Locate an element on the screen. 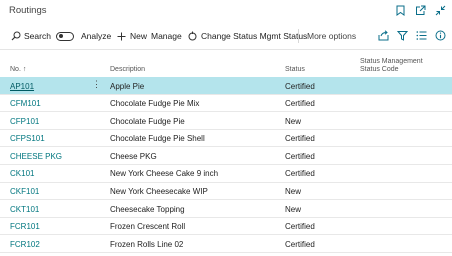 This screenshot has height=256, width=452. row-no-link: CHEESE PKG is located at coordinates (36, 156).